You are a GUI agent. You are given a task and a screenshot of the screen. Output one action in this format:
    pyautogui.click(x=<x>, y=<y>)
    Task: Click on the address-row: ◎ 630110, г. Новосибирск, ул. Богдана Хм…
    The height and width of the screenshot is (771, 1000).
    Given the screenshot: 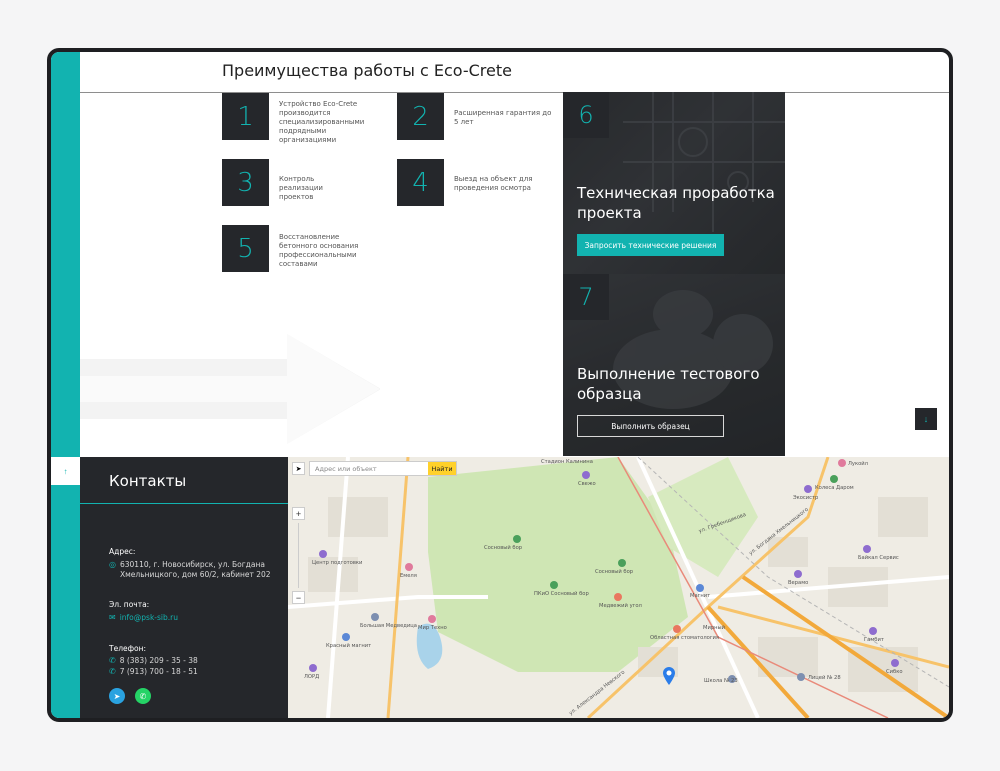 What is the action you would take?
    pyautogui.click(x=194, y=570)
    